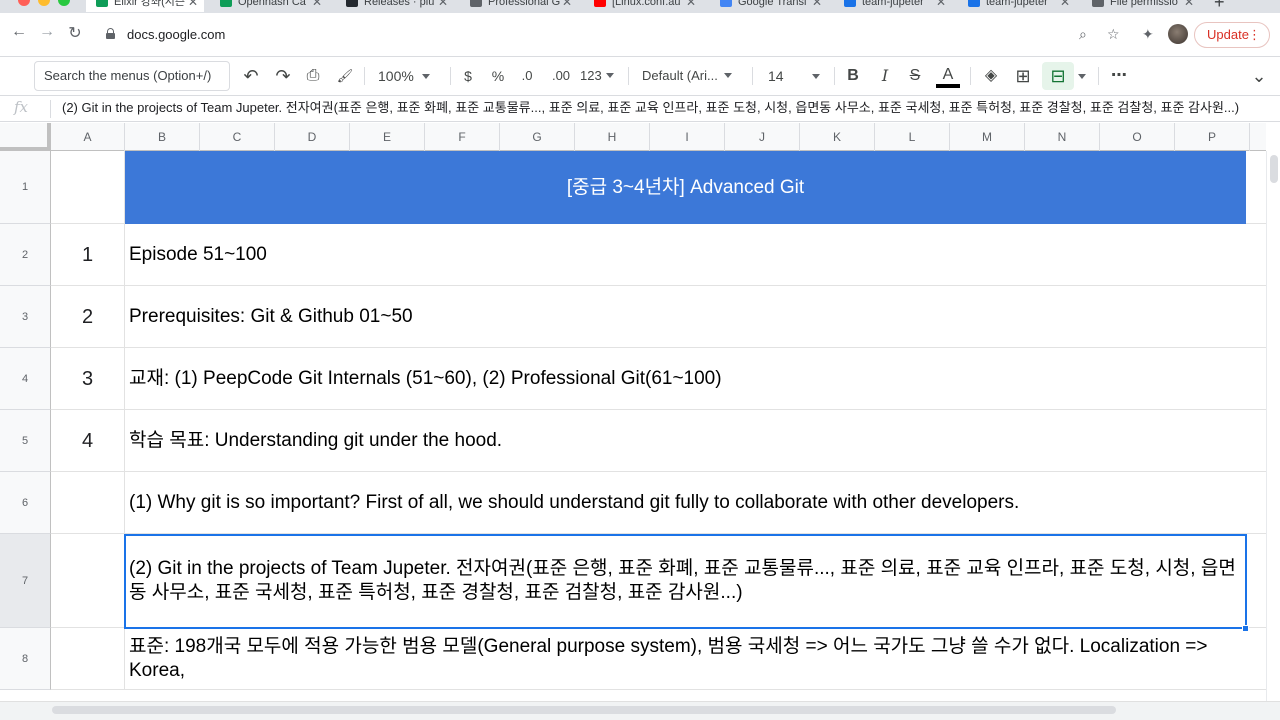 Image resolution: width=1280 pixels, height=720 pixels. What do you see at coordinates (47, 32) in the screenshot?
I see `forward-button: →` at bounding box center [47, 32].